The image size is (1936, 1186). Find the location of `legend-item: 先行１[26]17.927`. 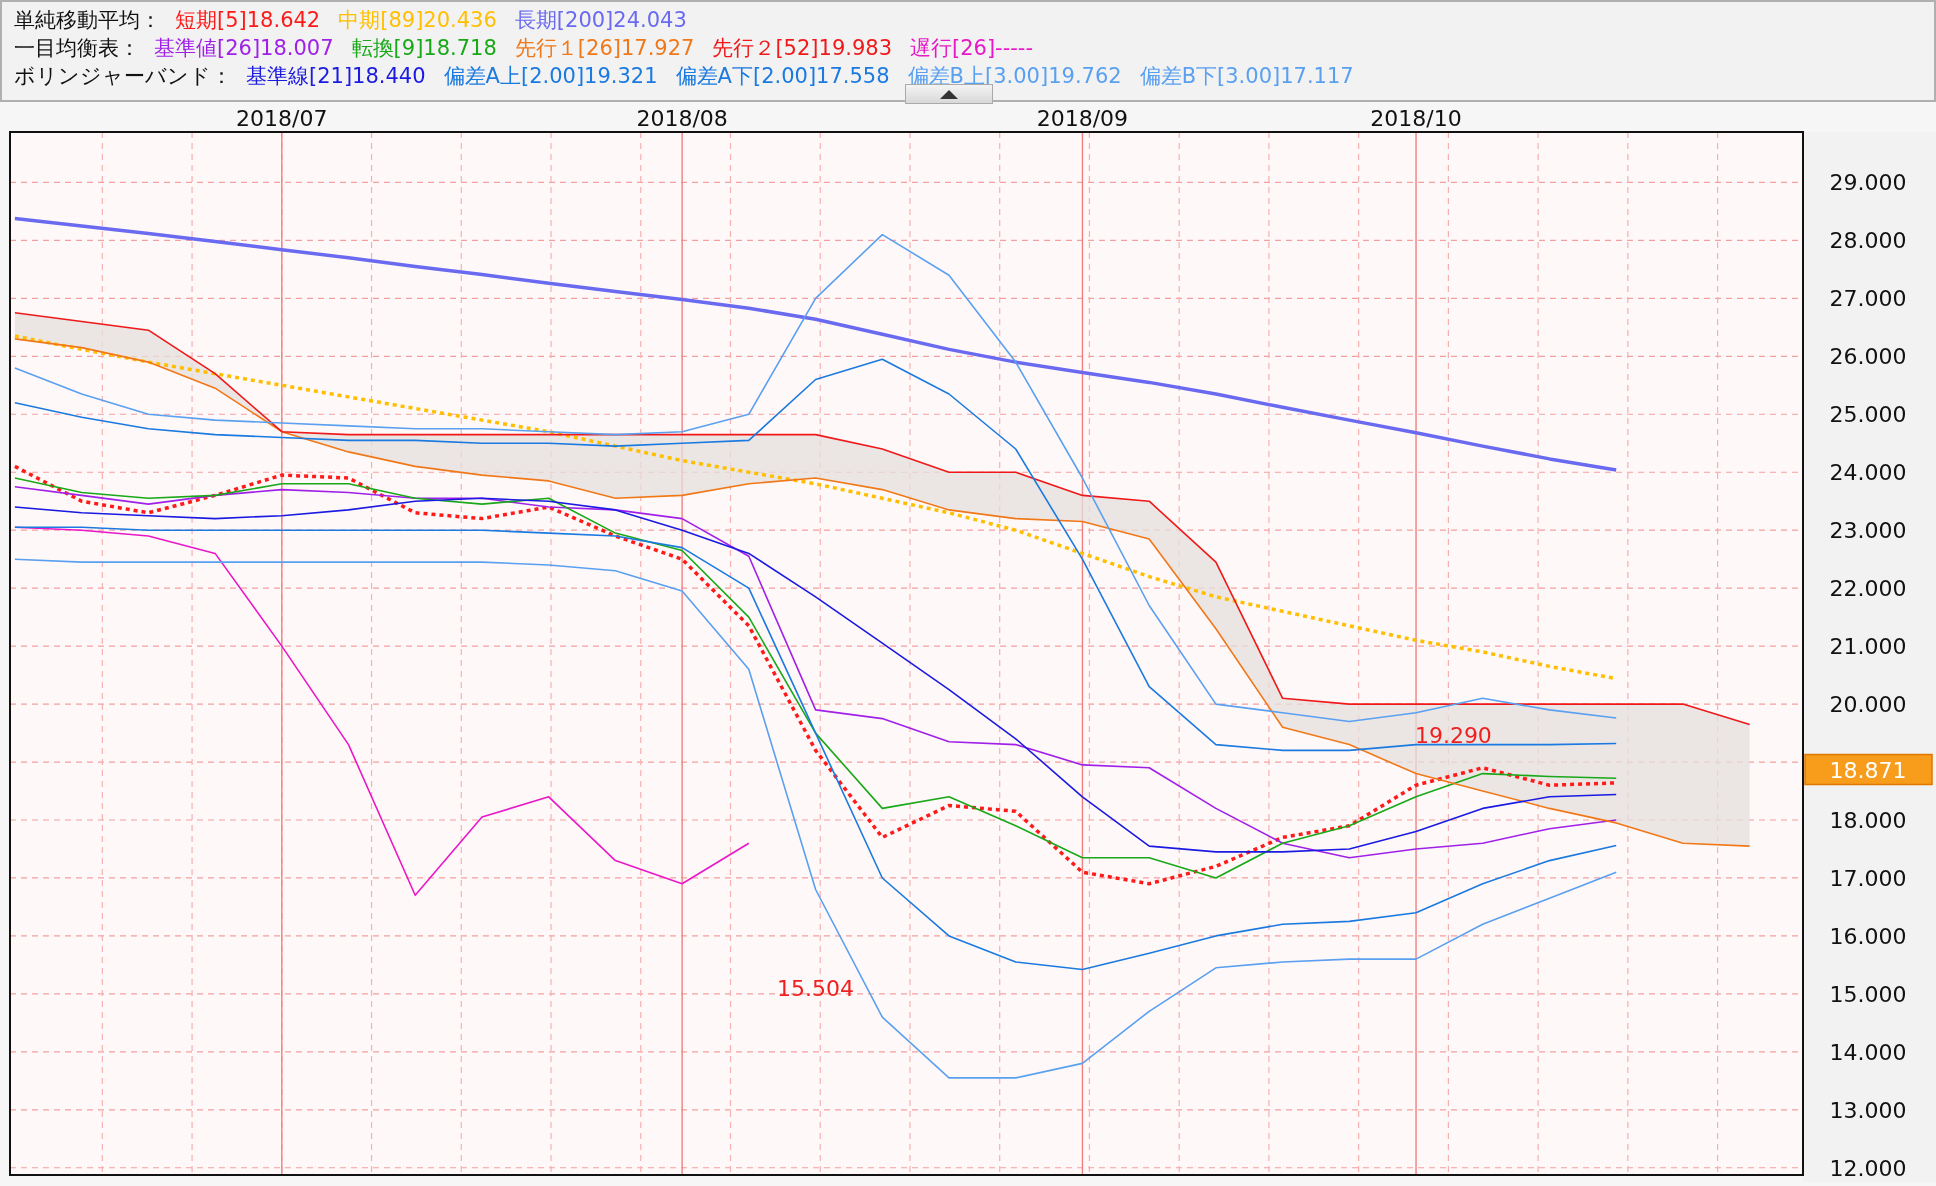

legend-item: 先行１[26]17.927 is located at coordinates (604, 48).